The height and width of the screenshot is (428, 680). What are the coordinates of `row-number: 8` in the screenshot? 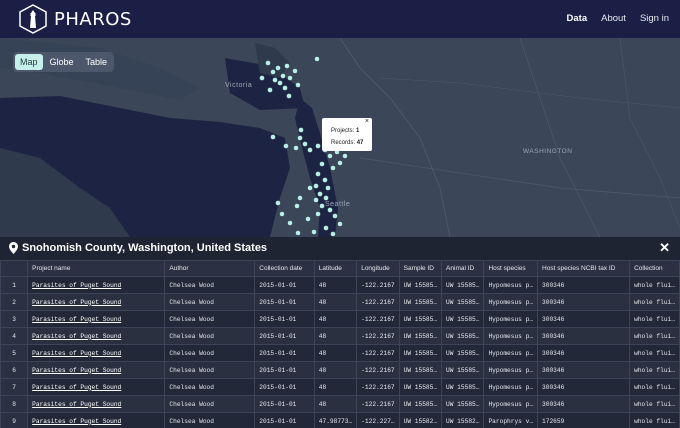 It's located at (14, 404).